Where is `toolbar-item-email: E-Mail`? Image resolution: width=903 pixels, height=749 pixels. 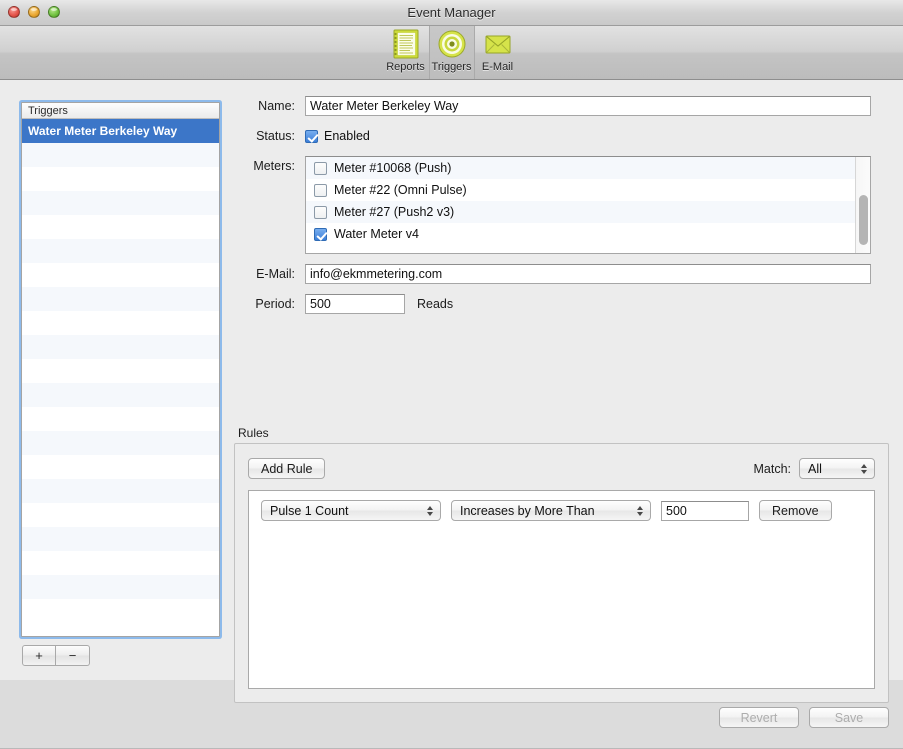 toolbar-item-email: E-Mail is located at coordinates (498, 52).